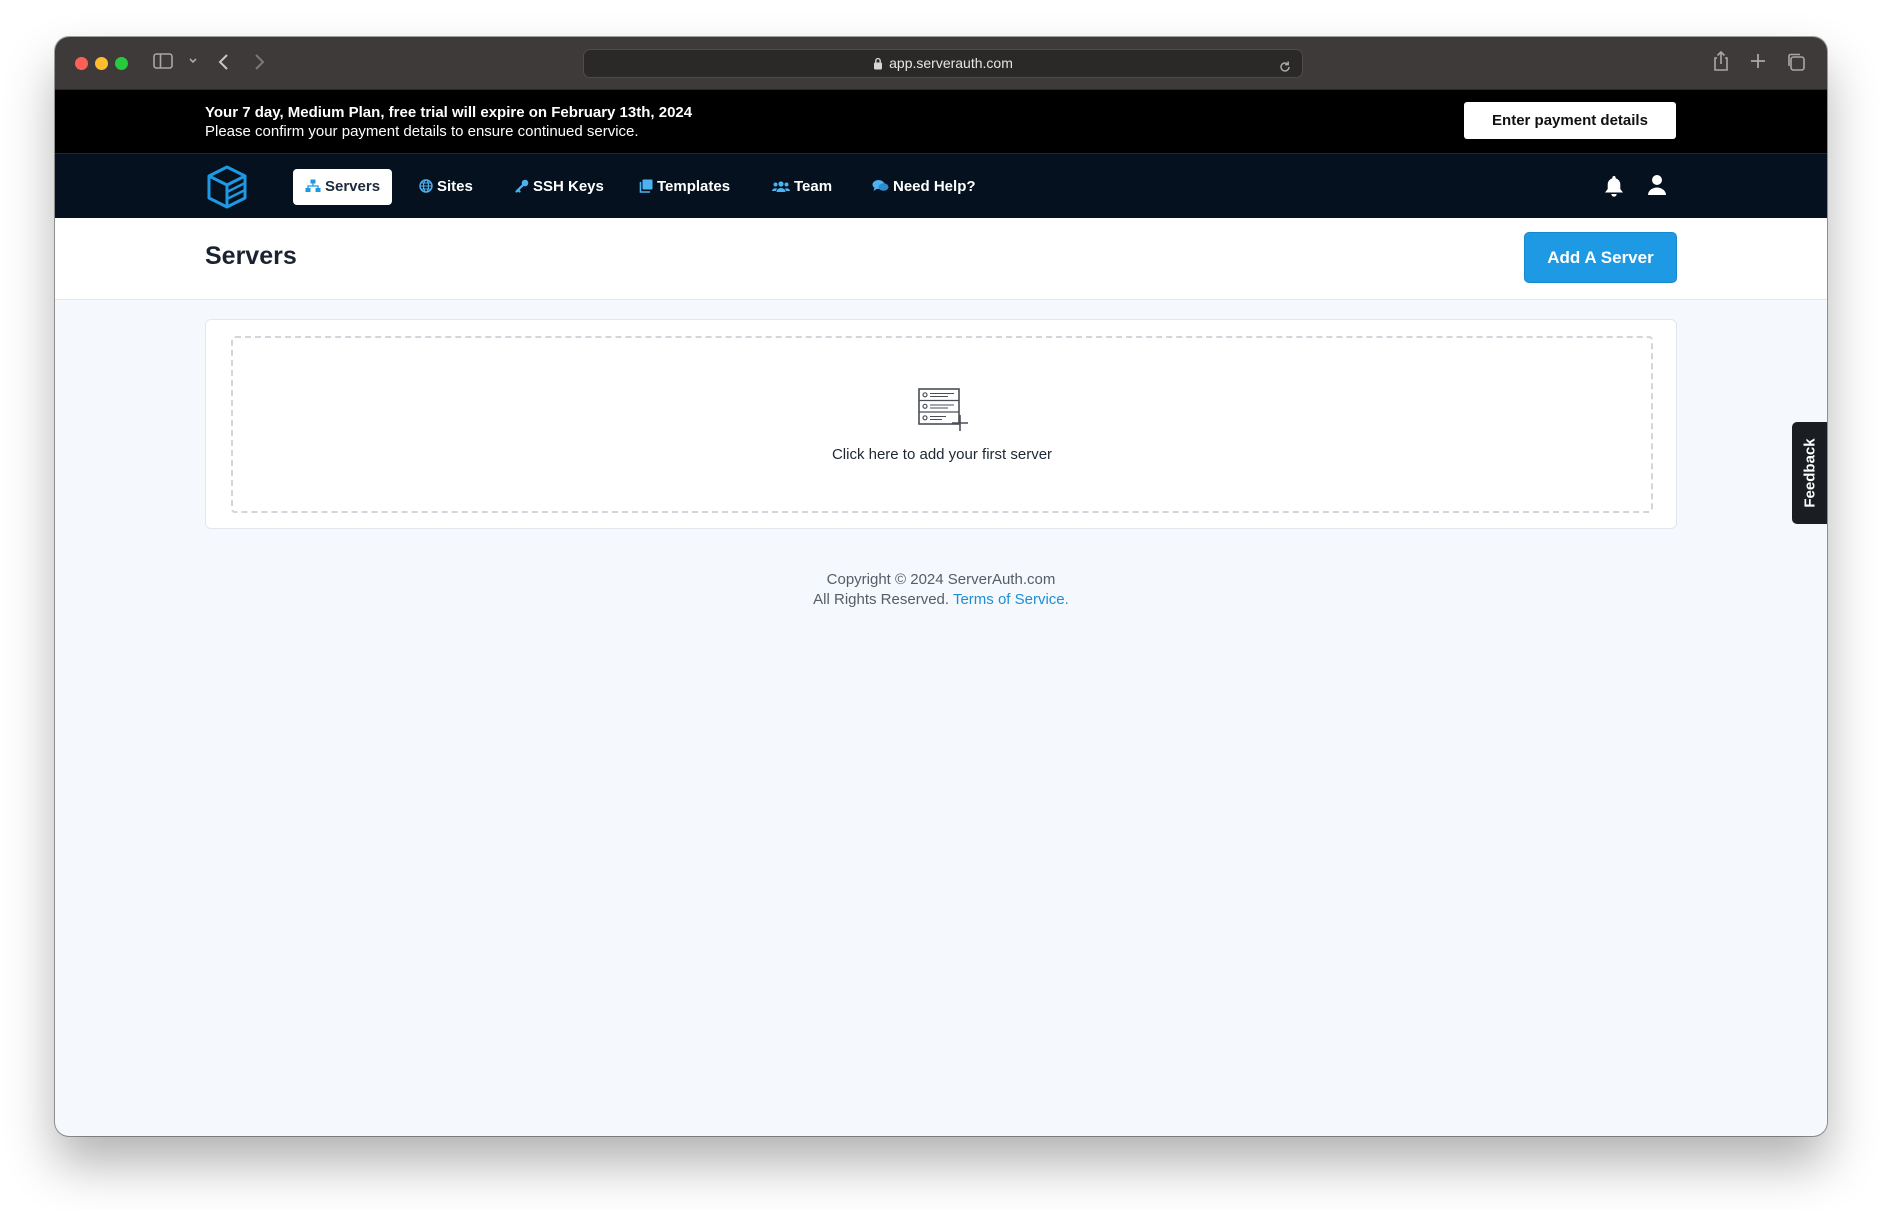  I want to click on nav-label-team: Team, so click(813, 186).